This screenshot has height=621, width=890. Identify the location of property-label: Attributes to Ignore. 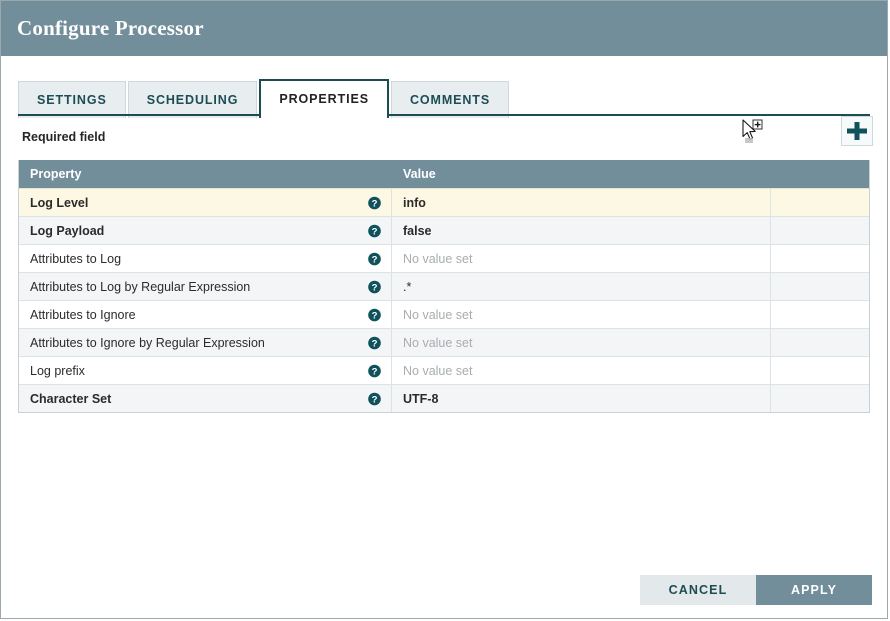
(83, 314).